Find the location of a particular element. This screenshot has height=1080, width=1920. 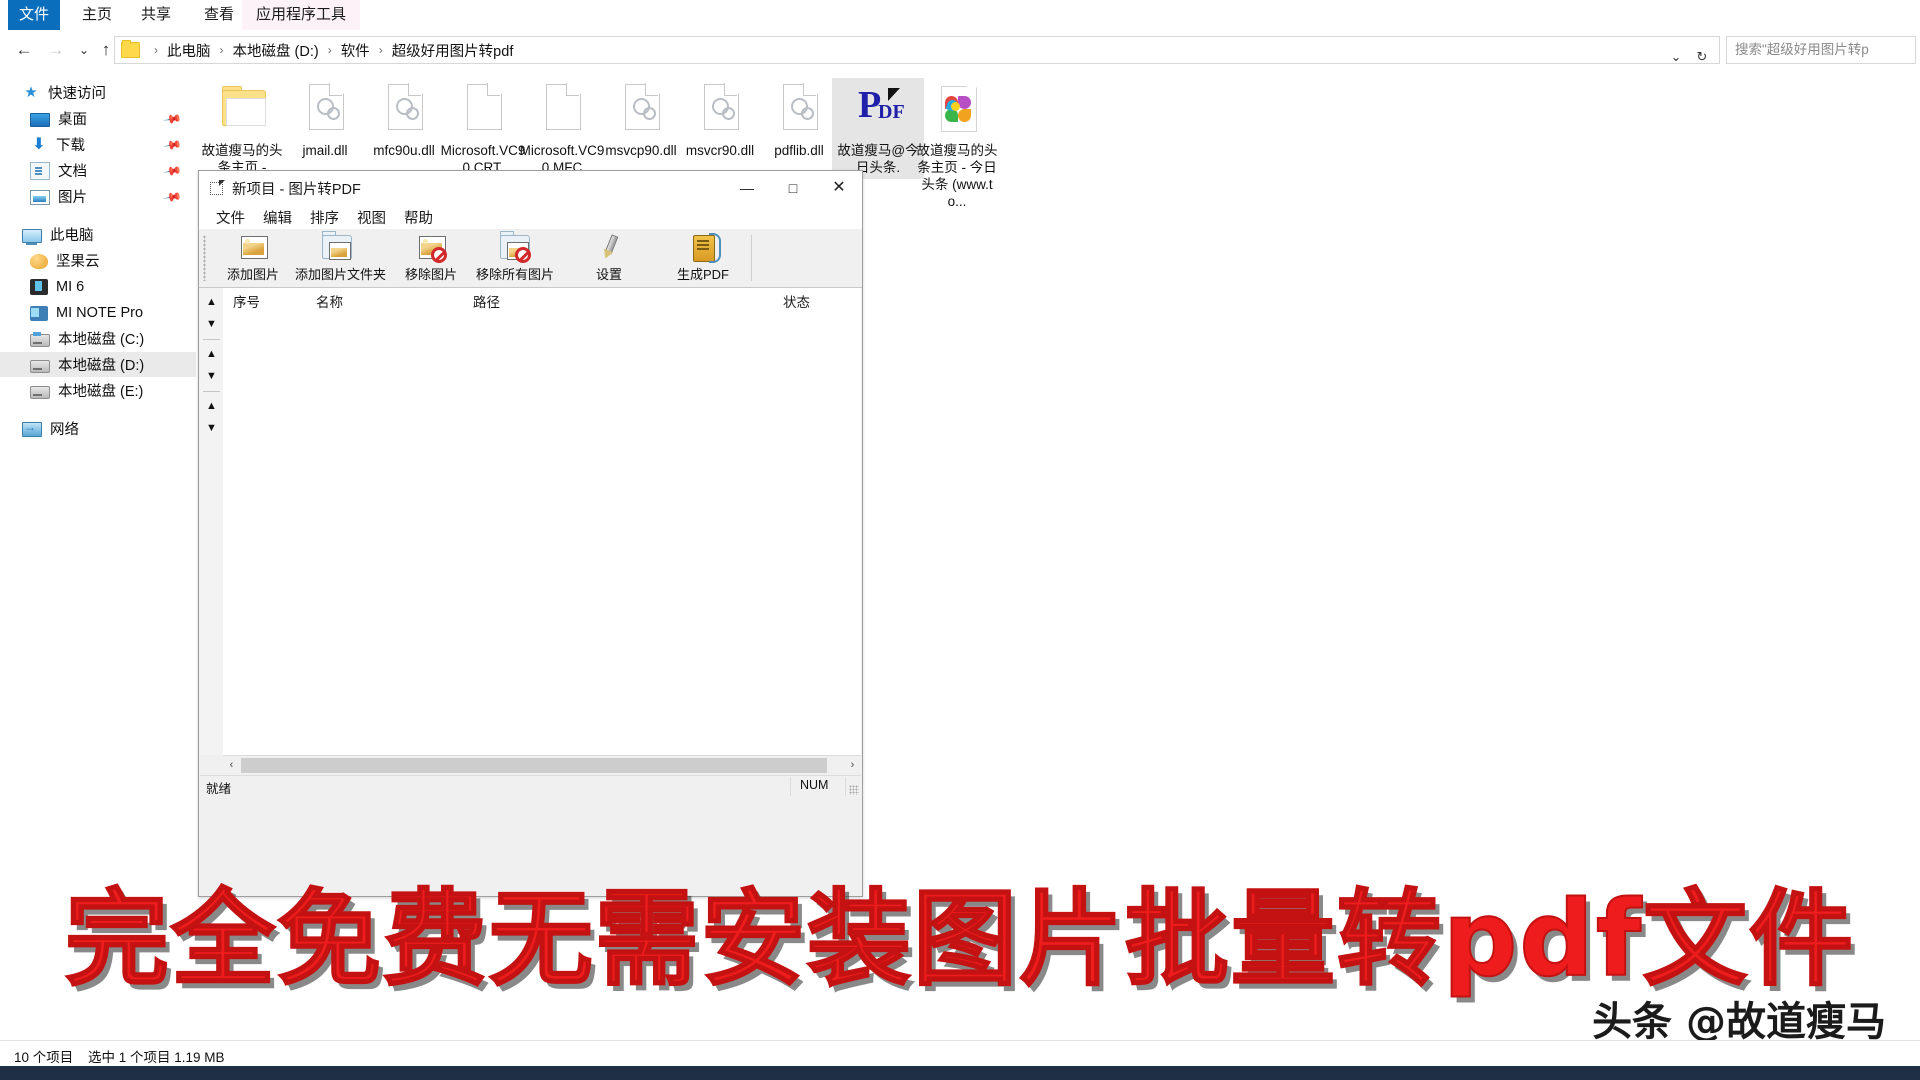

close-button: ✕ is located at coordinates (839, 188).